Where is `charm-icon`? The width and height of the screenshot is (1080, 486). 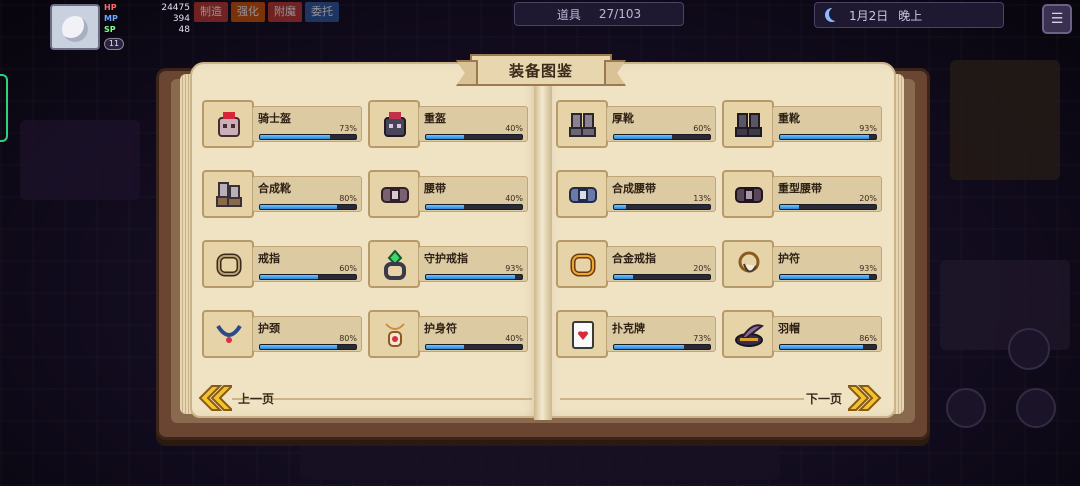
charm-icon is located at coordinates (749, 262).